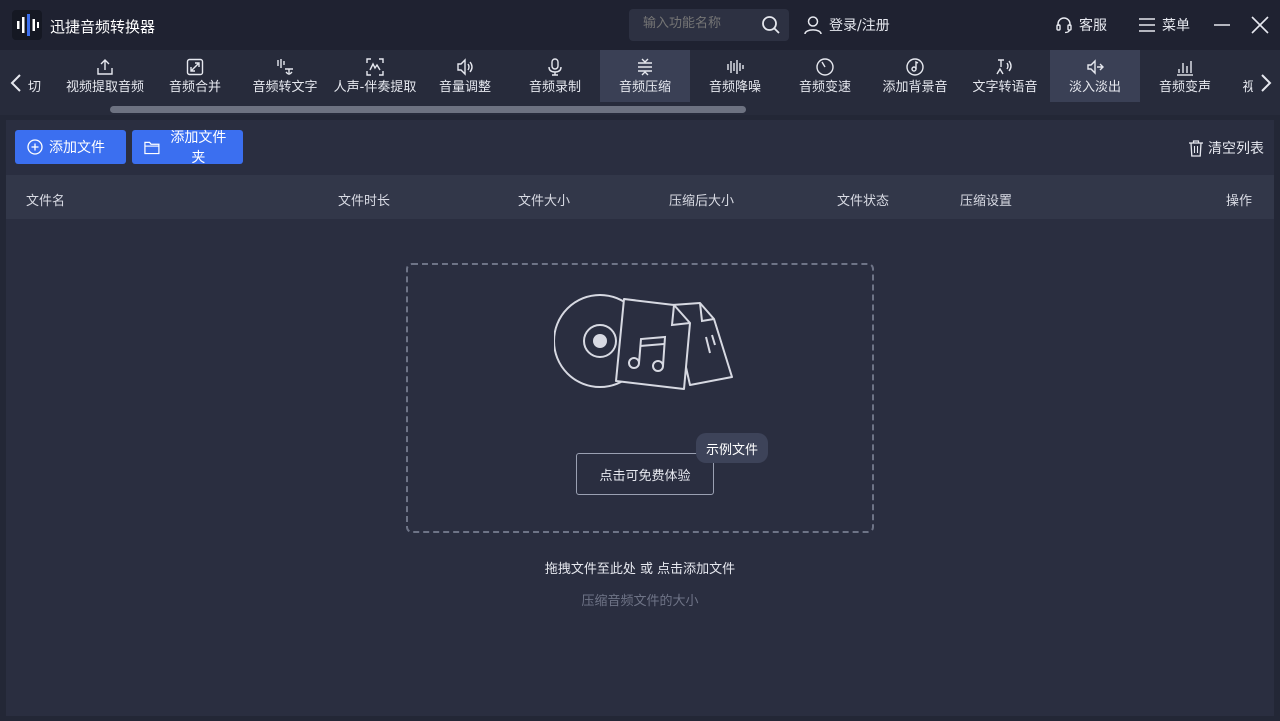 This screenshot has height=721, width=1280. I want to click on tool-label: 音量调整, so click(464, 87).